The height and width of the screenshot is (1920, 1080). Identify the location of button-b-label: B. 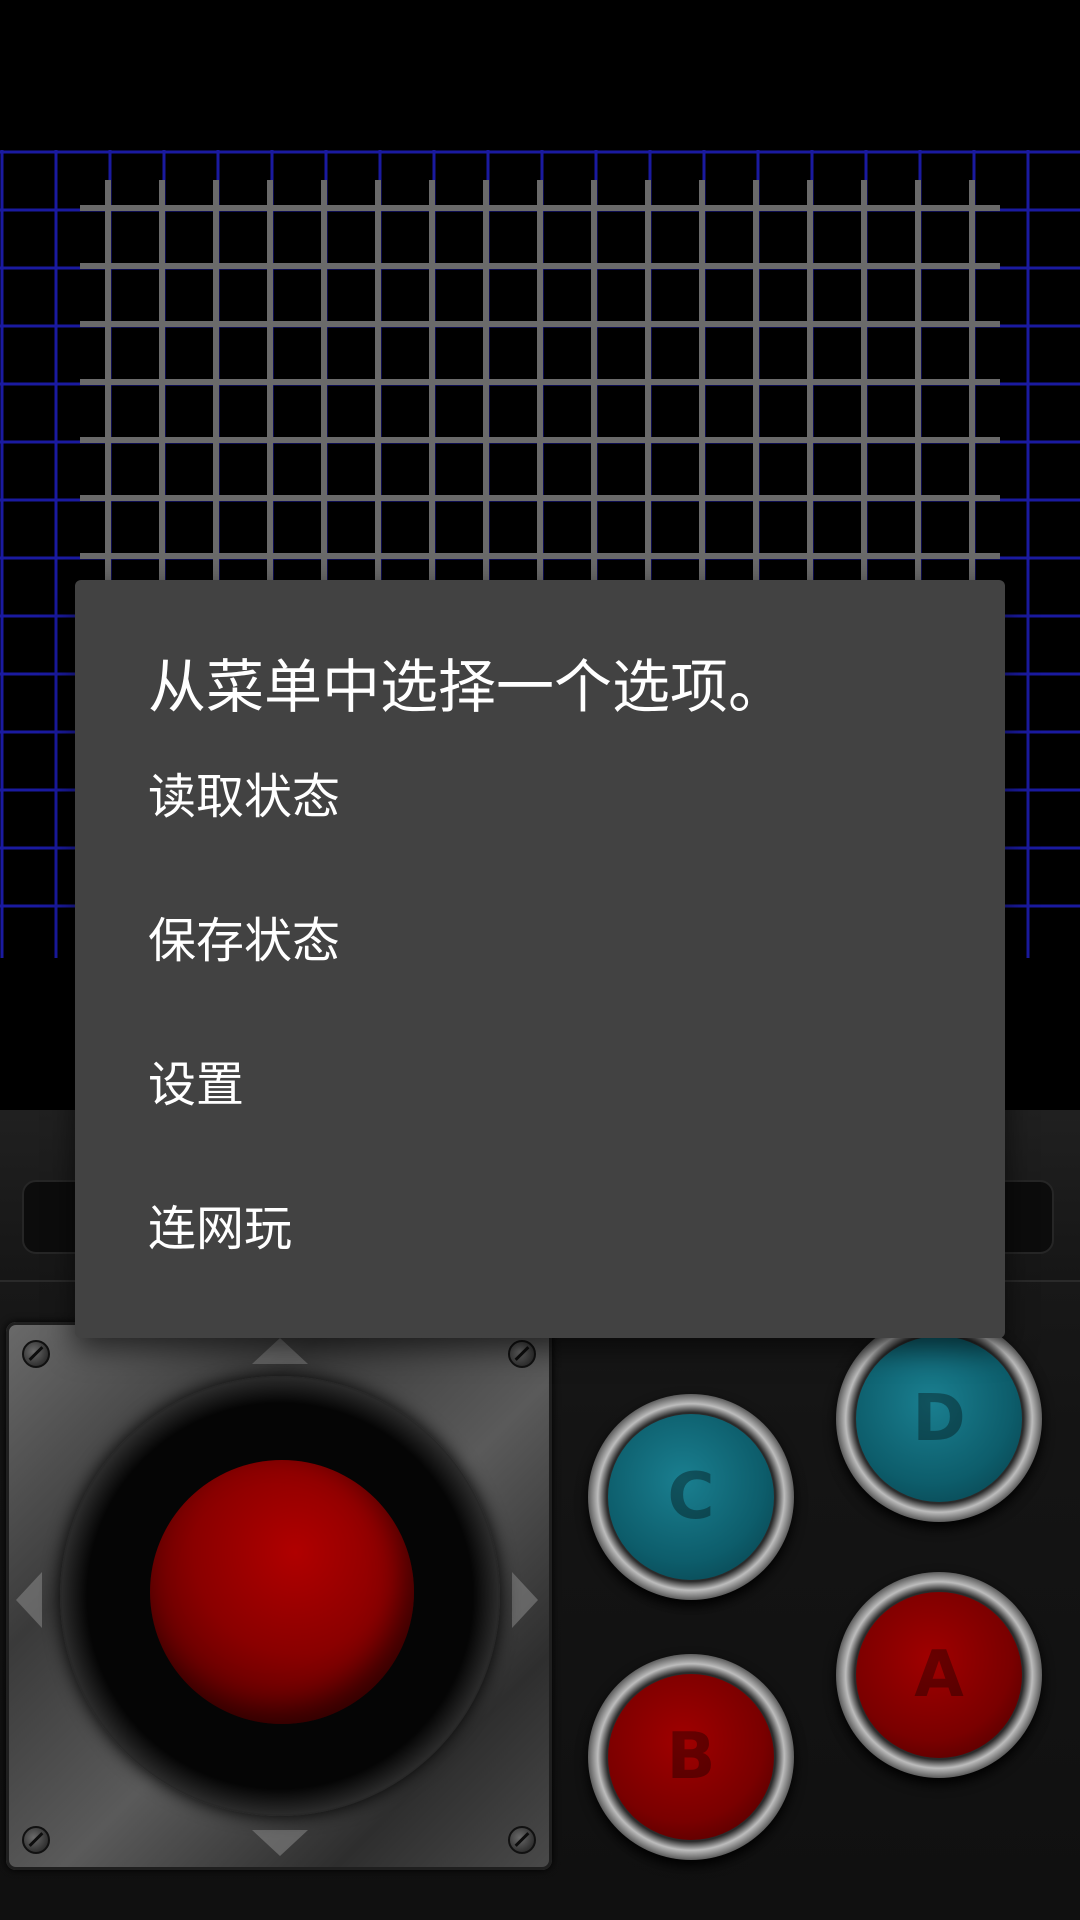
(691, 1757).